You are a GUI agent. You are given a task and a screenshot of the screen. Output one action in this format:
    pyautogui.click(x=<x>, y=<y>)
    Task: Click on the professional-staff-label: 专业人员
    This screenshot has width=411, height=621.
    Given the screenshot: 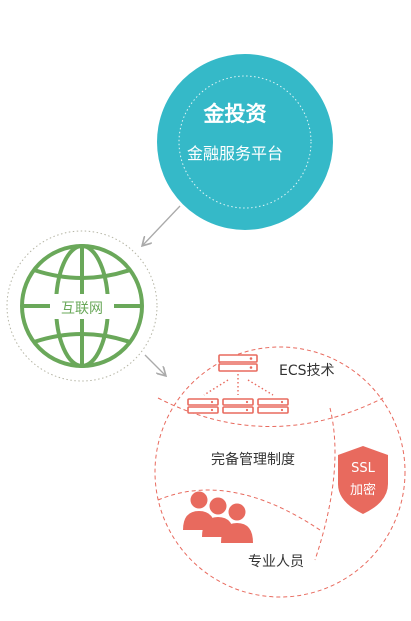 What is the action you would take?
    pyautogui.click(x=276, y=562)
    